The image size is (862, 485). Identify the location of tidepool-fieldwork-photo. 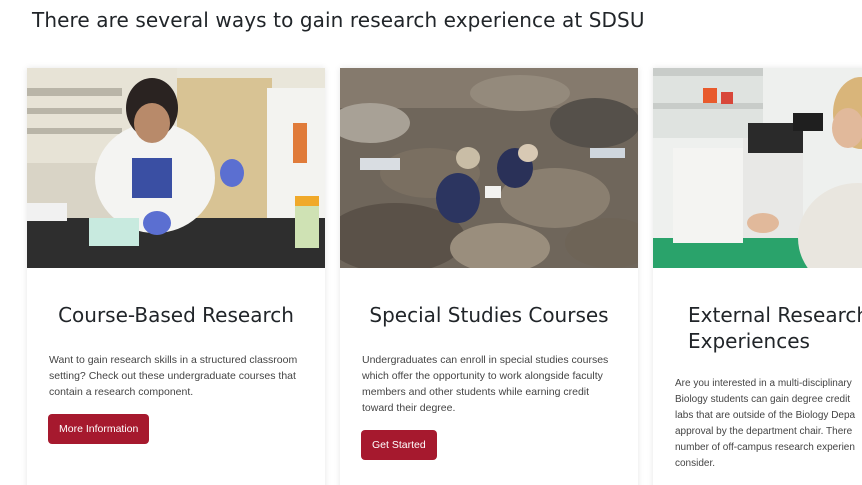
(489, 168).